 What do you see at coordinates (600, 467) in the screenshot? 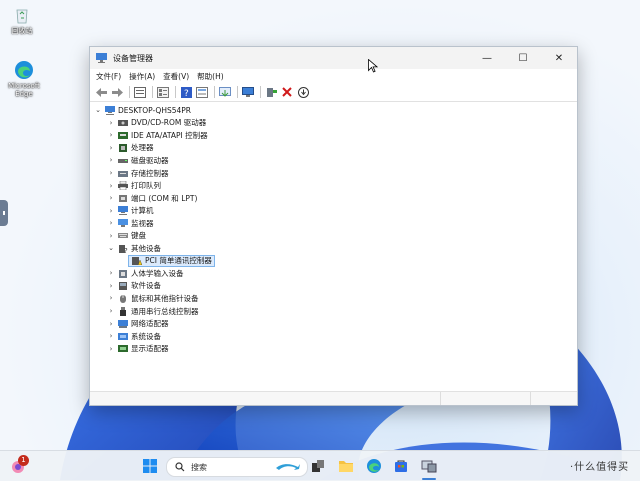
I see `watermark: ·什么值得买` at bounding box center [600, 467].